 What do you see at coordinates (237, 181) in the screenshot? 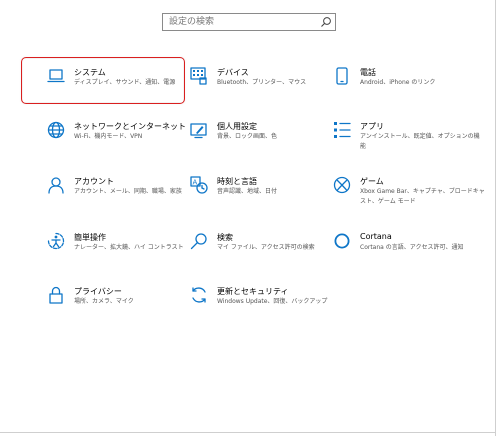
I see `tile-title: 時刻と言語` at bounding box center [237, 181].